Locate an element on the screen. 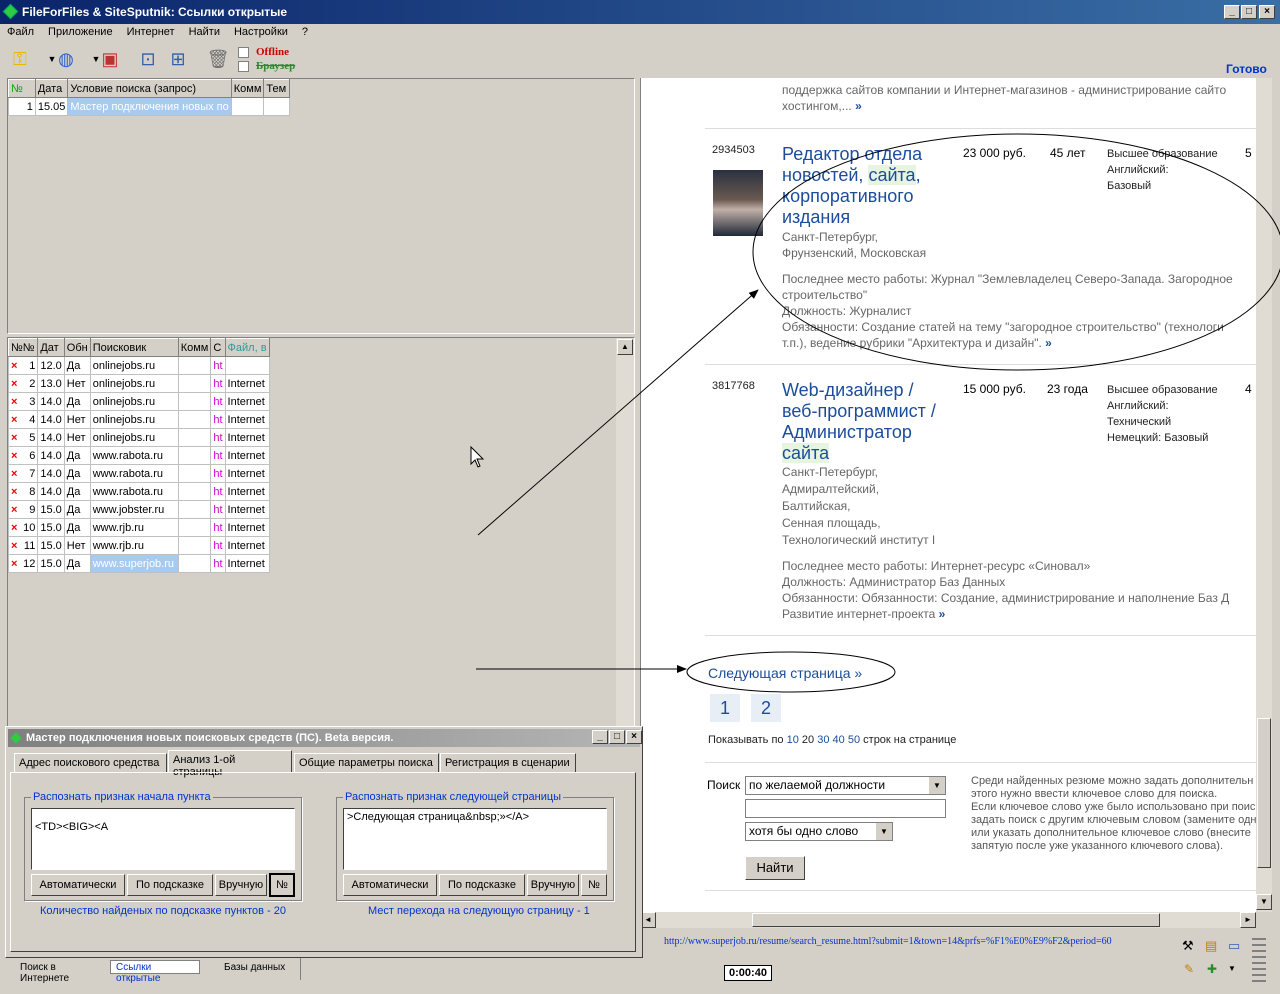 Image resolution: width=1280 pixels, height=994 pixels. tab-registration: Регистрация в сценарии is located at coordinates (508, 763).